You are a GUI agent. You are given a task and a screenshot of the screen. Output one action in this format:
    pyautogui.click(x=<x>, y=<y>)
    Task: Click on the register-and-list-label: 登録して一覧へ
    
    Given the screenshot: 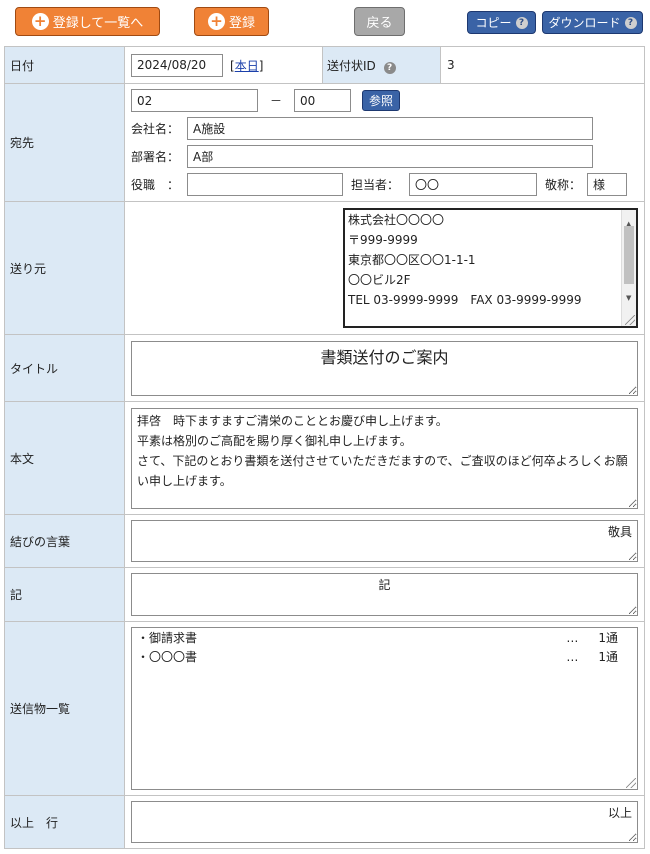 What is the action you would take?
    pyautogui.click(x=98, y=23)
    